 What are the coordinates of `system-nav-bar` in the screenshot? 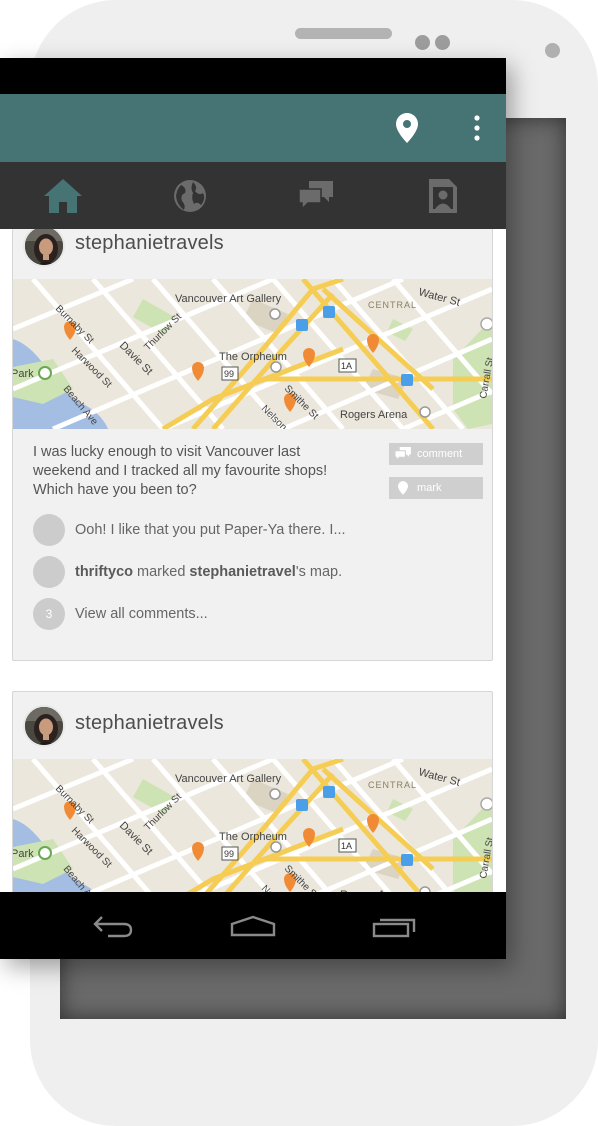 It's located at (253, 925).